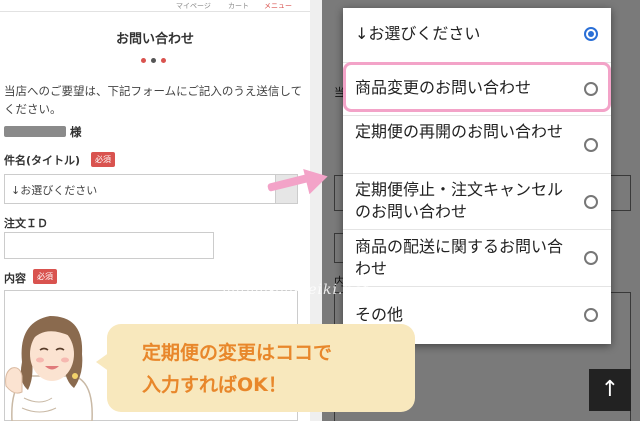 The height and width of the screenshot is (421, 640). I want to click on page-title: お問い合わせ, so click(154, 39).